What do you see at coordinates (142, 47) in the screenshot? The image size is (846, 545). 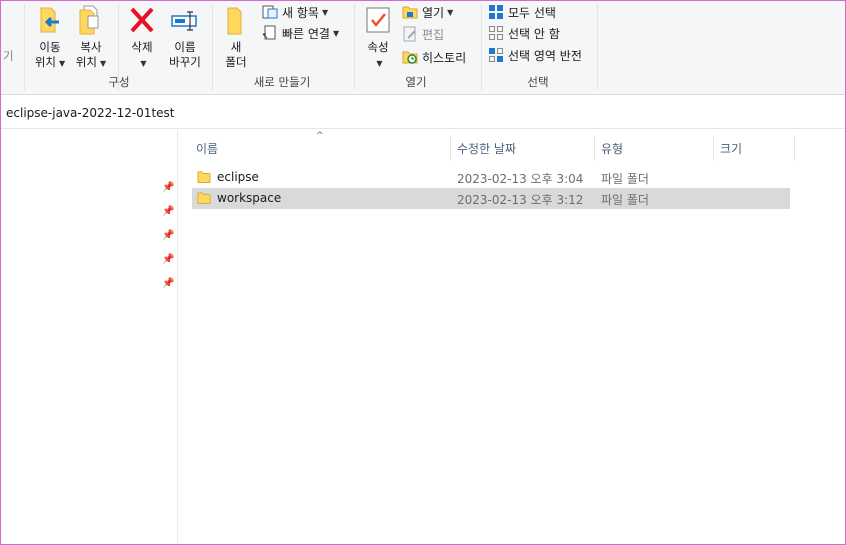 I see `delete-label: 삭제` at bounding box center [142, 47].